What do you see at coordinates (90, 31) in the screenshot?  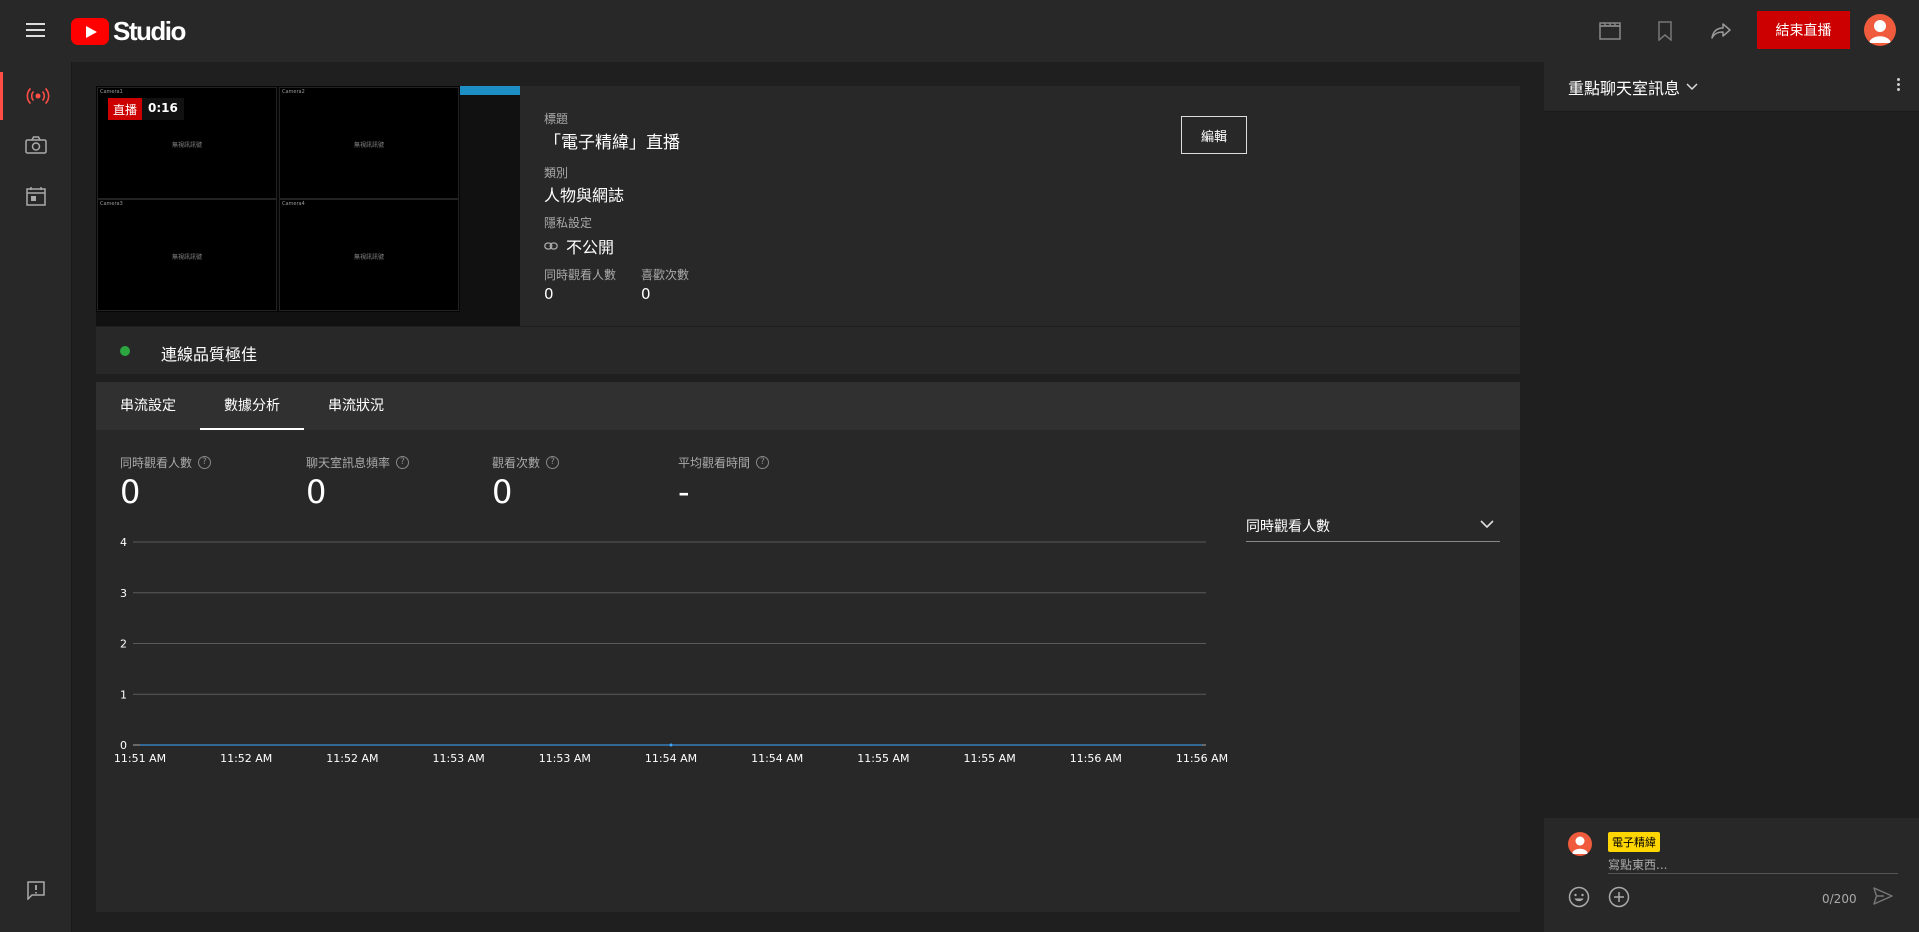 I see `youtube-play-icon` at bounding box center [90, 31].